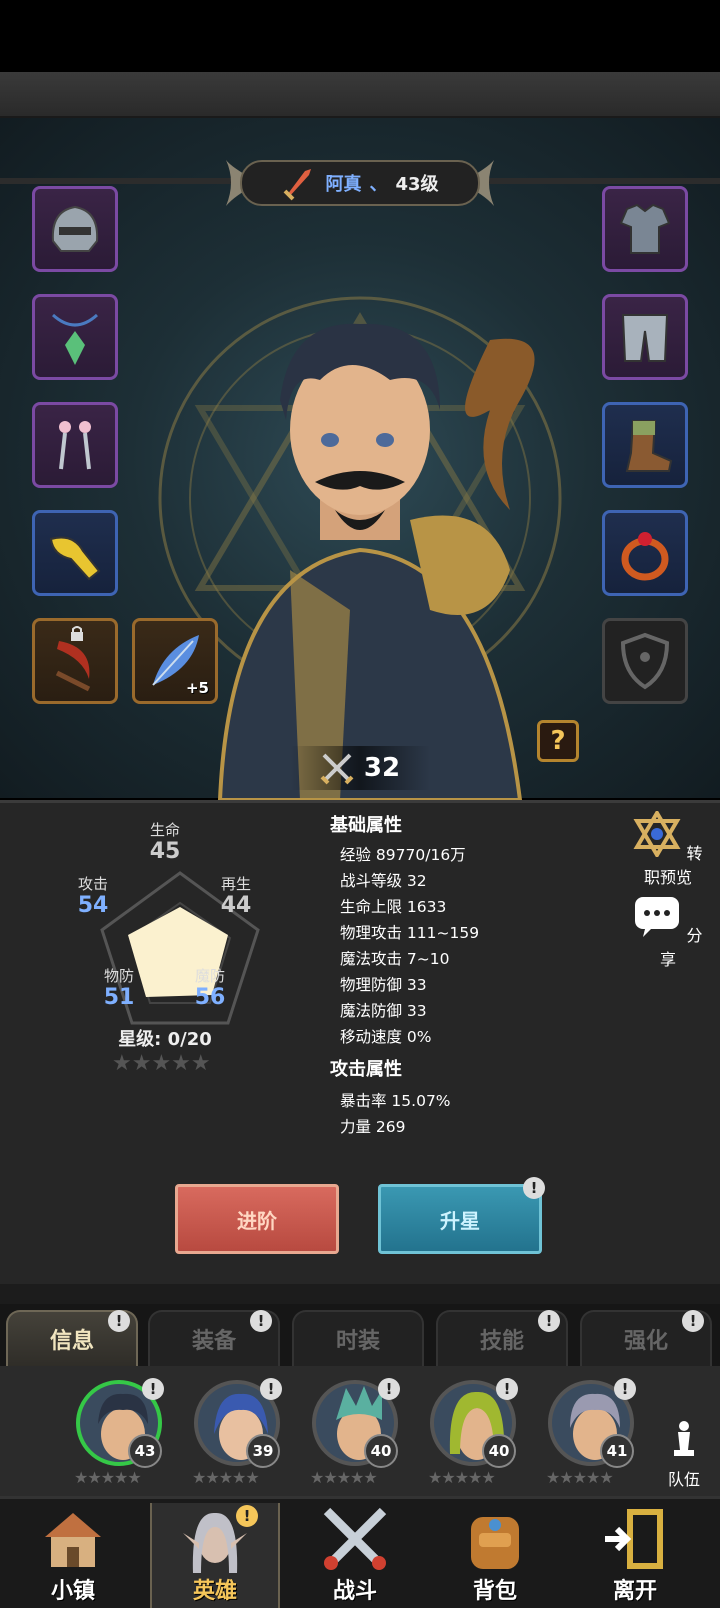  What do you see at coordinates (214, 1591) in the screenshot?
I see `nav-label: 英雄` at bounding box center [214, 1591].